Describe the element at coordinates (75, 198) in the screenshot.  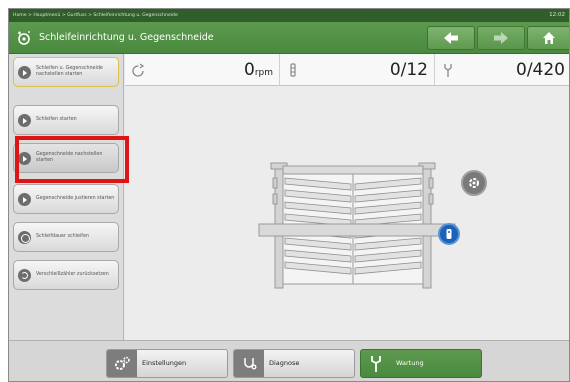
I see `sidebar-item-label: Gegenschneide justieren starten` at that location.